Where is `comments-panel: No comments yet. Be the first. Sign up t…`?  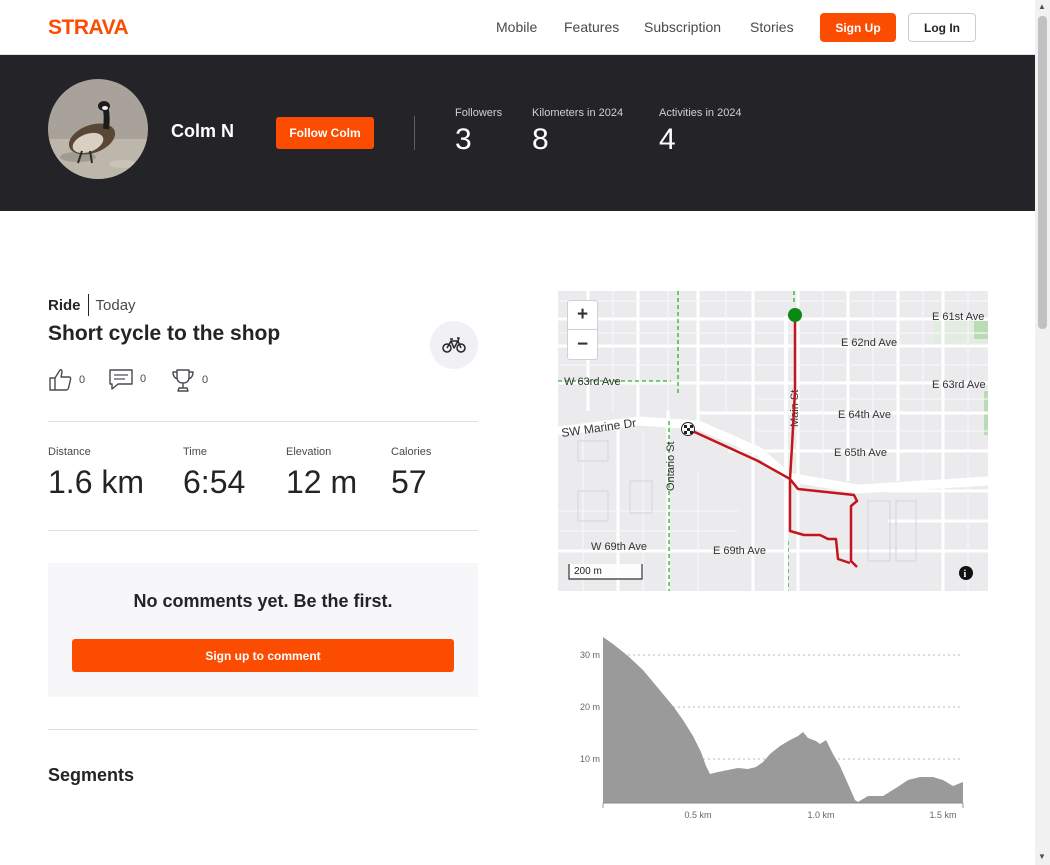 comments-panel: No comments yet. Be the first. Sign up t… is located at coordinates (263, 630).